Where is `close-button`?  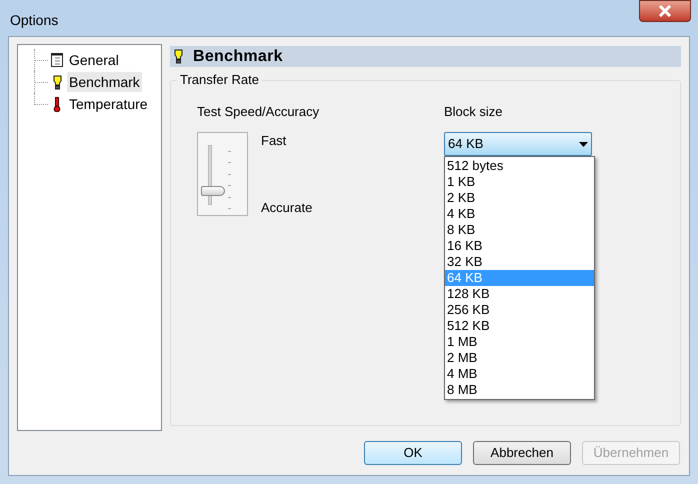 close-button is located at coordinates (665, 11).